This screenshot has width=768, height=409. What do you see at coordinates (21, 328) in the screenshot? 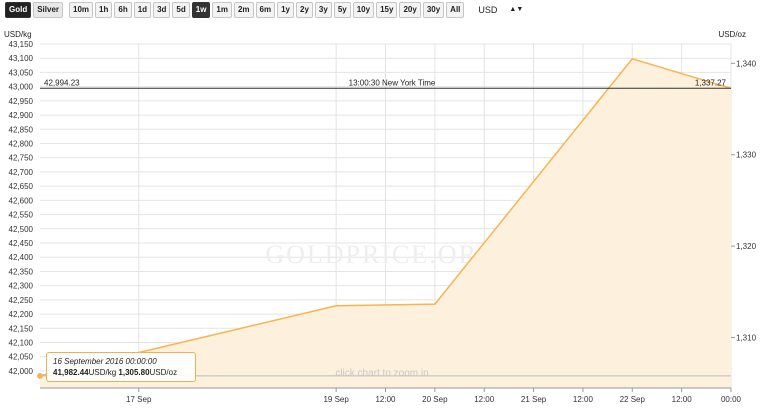
I see `left-tick-label: 42,150` at bounding box center [21, 328].